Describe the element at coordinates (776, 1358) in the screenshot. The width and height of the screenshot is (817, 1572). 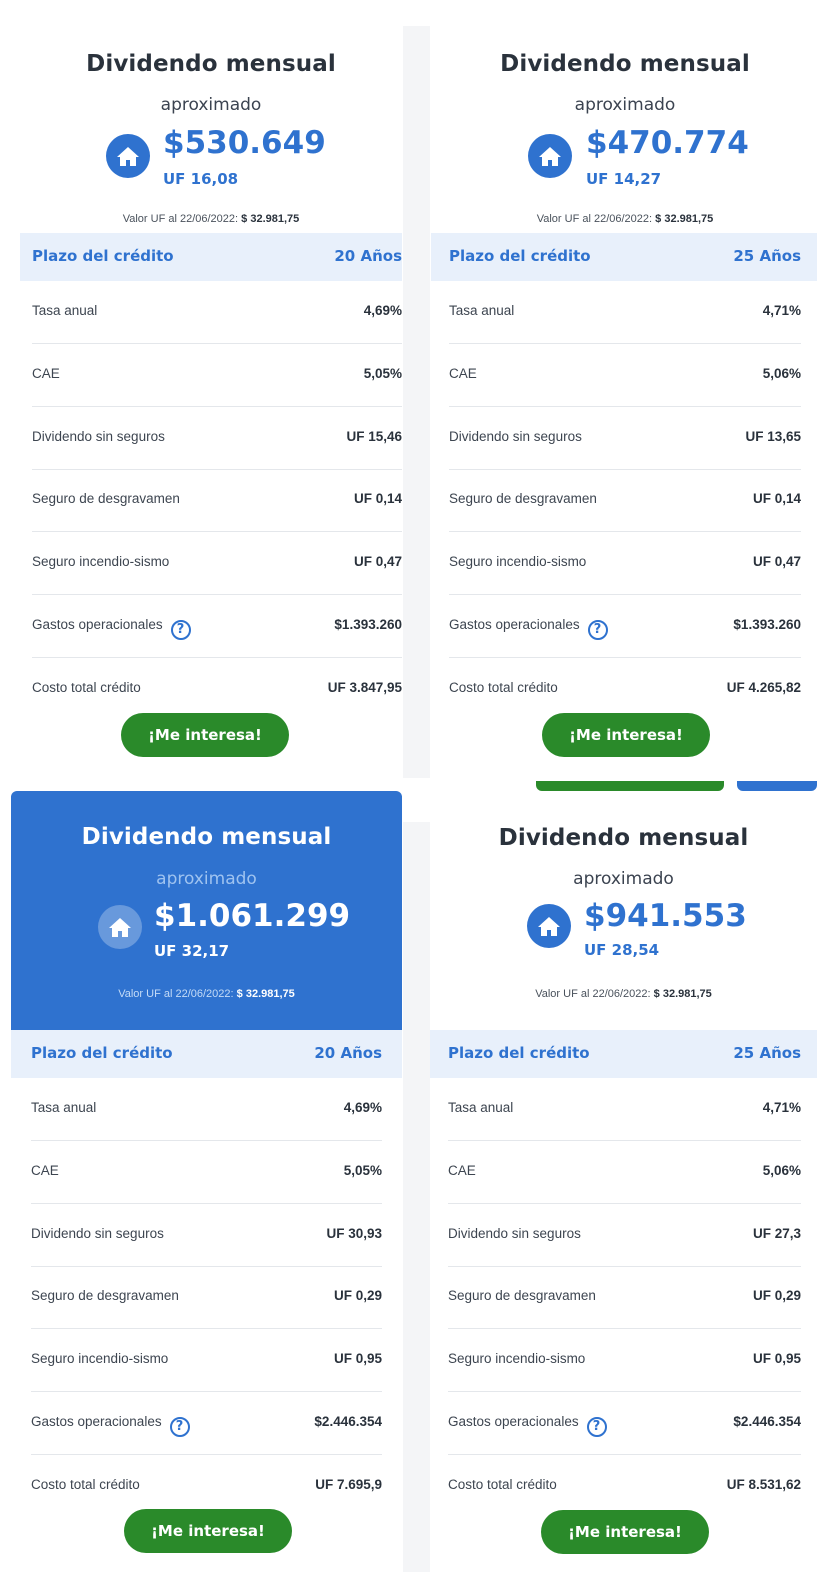
I see `row-value: UF 0,95` at that location.